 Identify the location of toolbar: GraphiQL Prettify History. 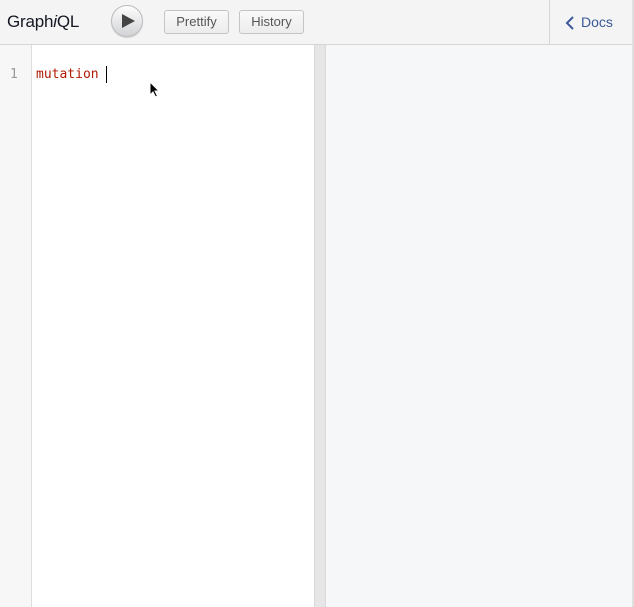
(275, 22).